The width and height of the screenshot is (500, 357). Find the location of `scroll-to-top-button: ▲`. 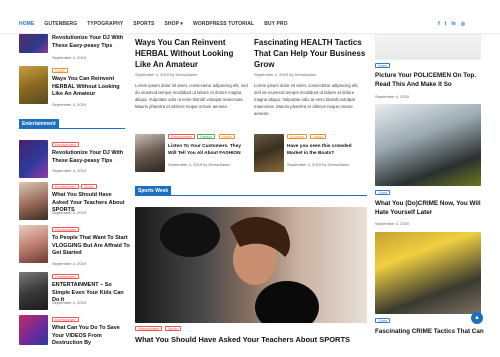

scroll-to-top-button: ▲ is located at coordinates (477, 318).